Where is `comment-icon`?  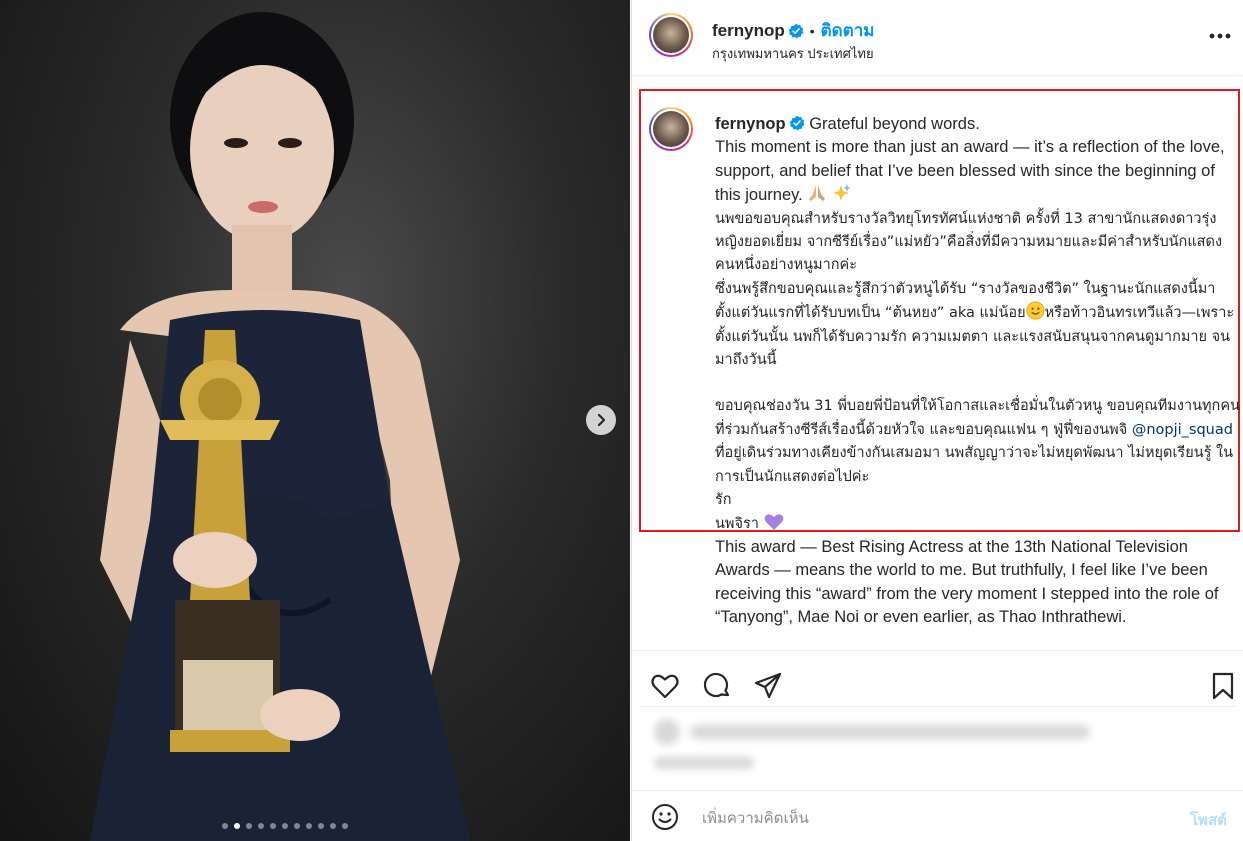 comment-icon is located at coordinates (717, 686).